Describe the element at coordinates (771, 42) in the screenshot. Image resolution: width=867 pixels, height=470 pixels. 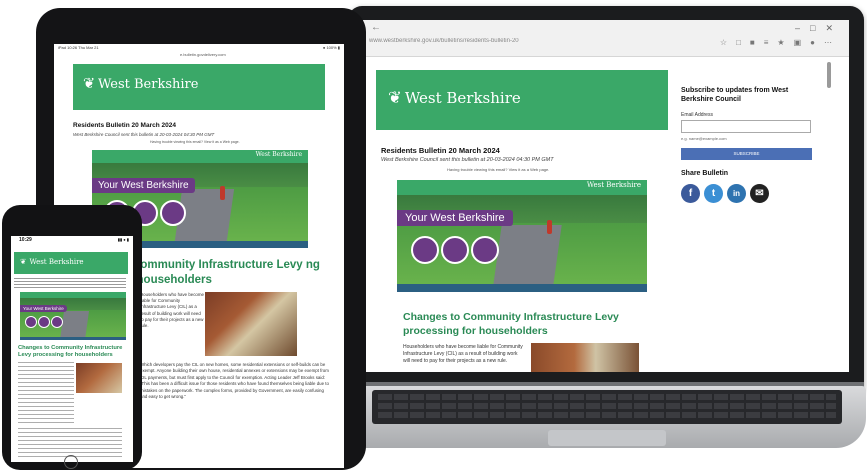
I see `reading-icon: ≡` at that location.